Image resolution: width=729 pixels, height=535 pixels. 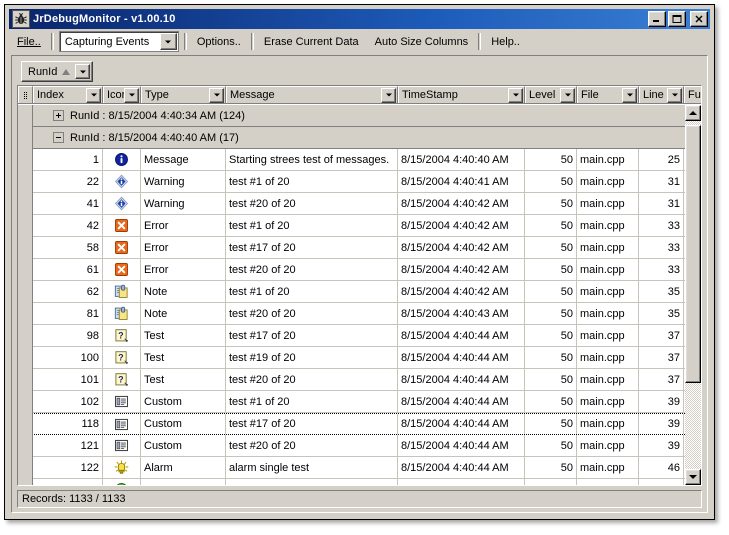 What do you see at coordinates (68, 247) in the screenshot?
I see `cell-index: 58` at bounding box center [68, 247].